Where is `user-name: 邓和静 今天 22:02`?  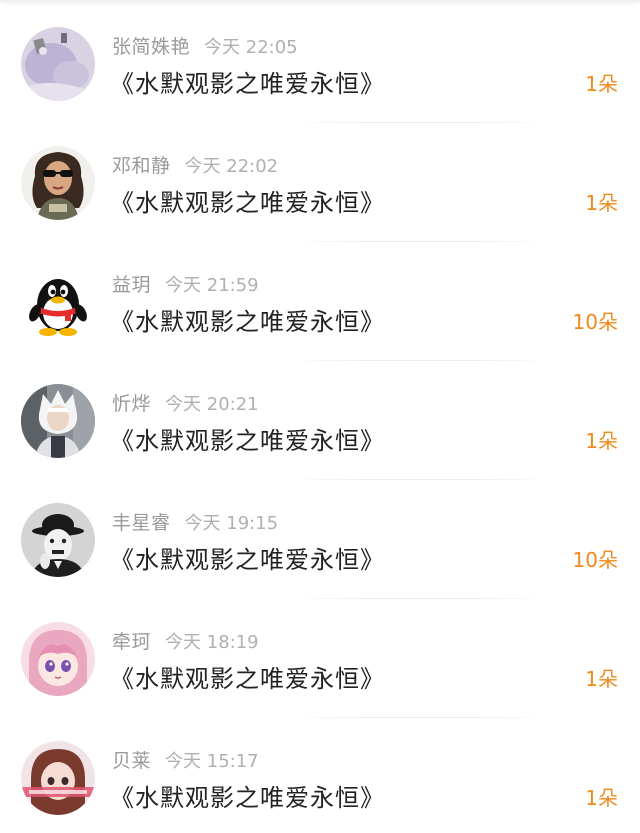 user-name: 邓和静 今天 22:02 is located at coordinates (195, 164).